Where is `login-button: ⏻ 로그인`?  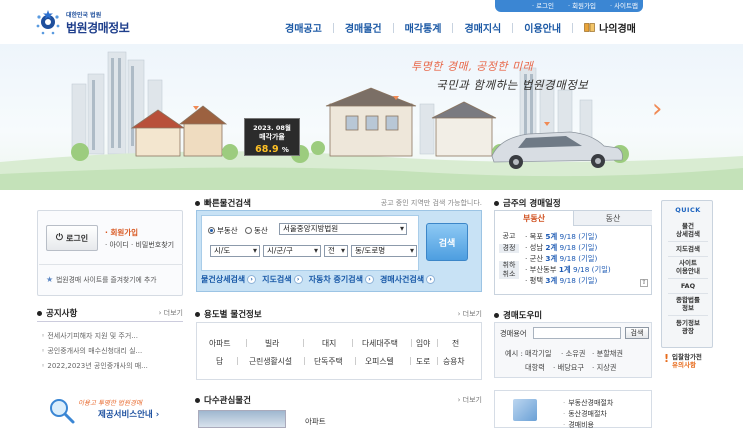 login-button: ⏻ 로그인 is located at coordinates (72, 238).